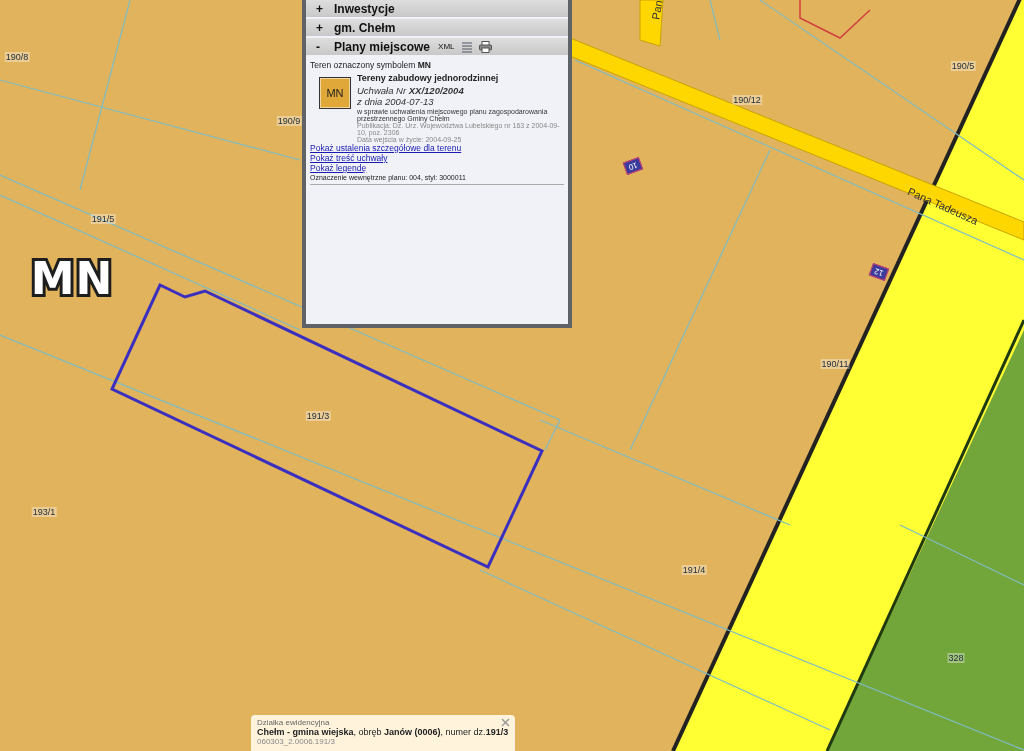 The image size is (1024, 751). I want to click on parcel-number: 190/8, so click(17, 57).